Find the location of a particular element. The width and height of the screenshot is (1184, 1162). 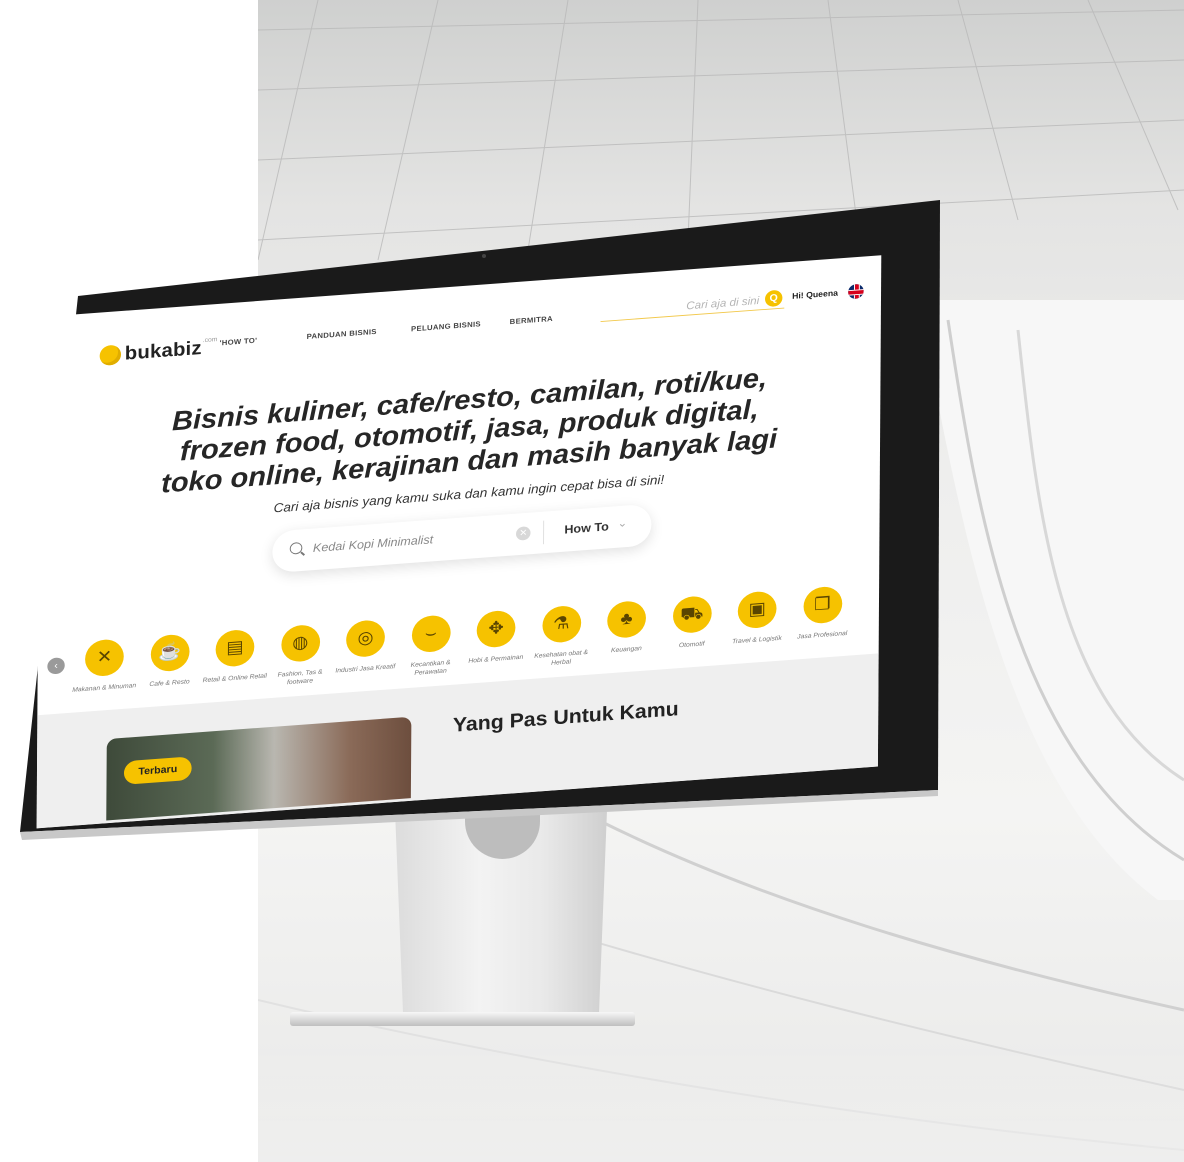

category-label: Jasa Profesional is located at coordinates (822, 635).